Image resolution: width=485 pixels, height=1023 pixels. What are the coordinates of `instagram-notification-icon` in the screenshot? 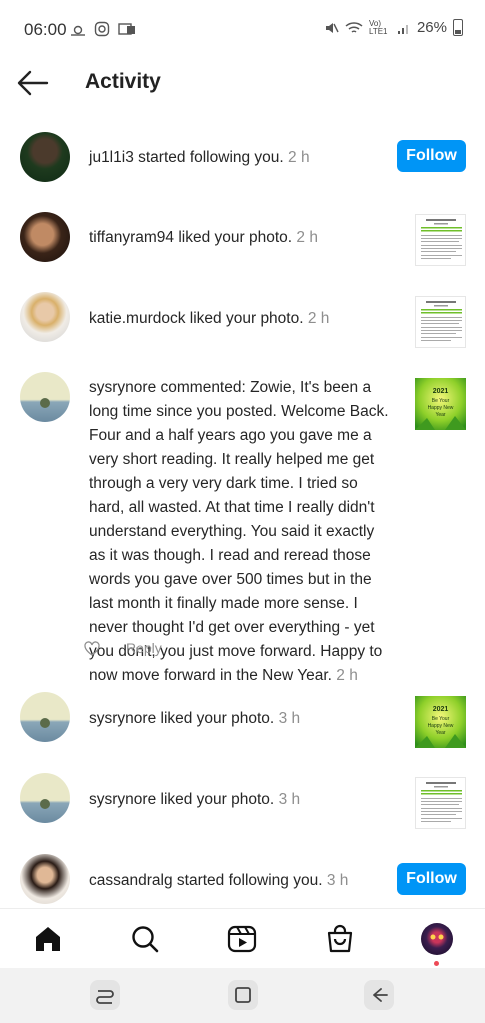 It's located at (102, 29).